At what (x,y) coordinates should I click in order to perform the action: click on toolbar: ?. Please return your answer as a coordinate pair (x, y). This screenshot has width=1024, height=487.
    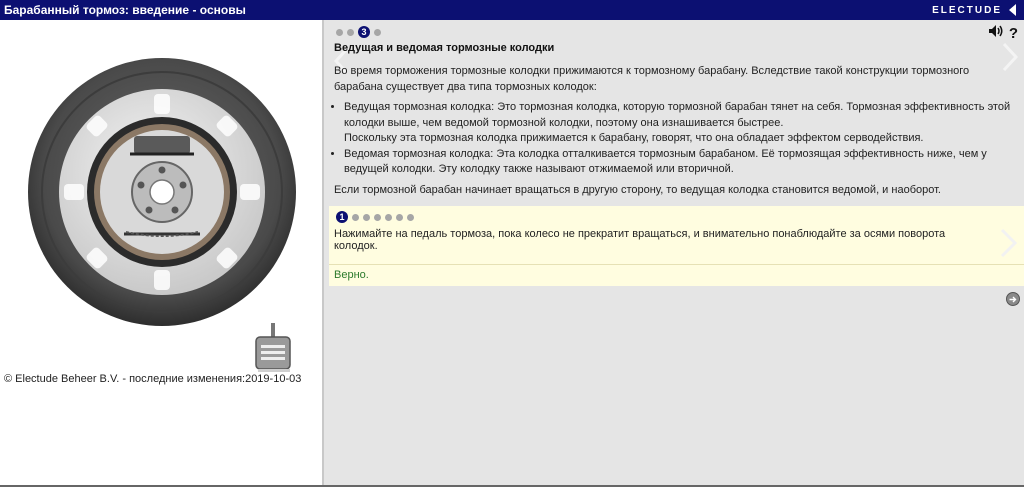
    Looking at the image, I should click on (1003, 33).